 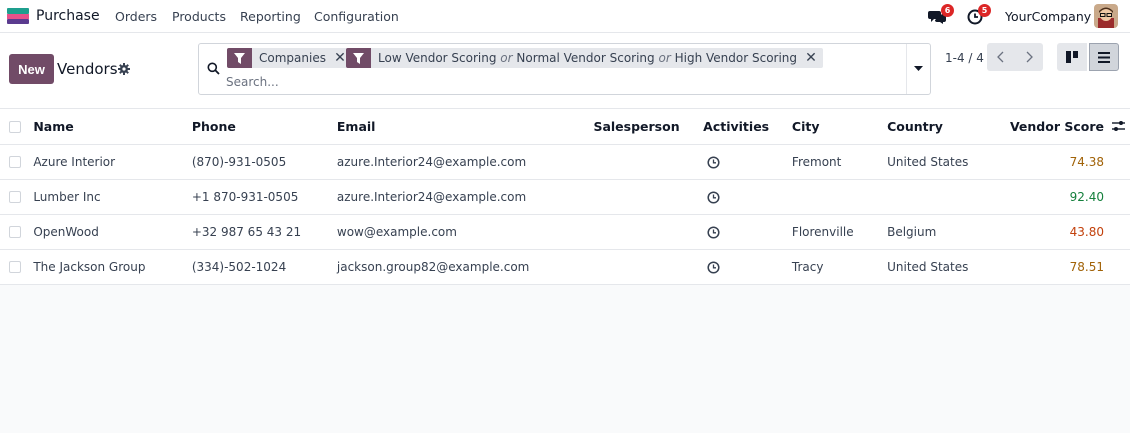 What do you see at coordinates (124, 69) in the screenshot?
I see `gear-icon` at bounding box center [124, 69].